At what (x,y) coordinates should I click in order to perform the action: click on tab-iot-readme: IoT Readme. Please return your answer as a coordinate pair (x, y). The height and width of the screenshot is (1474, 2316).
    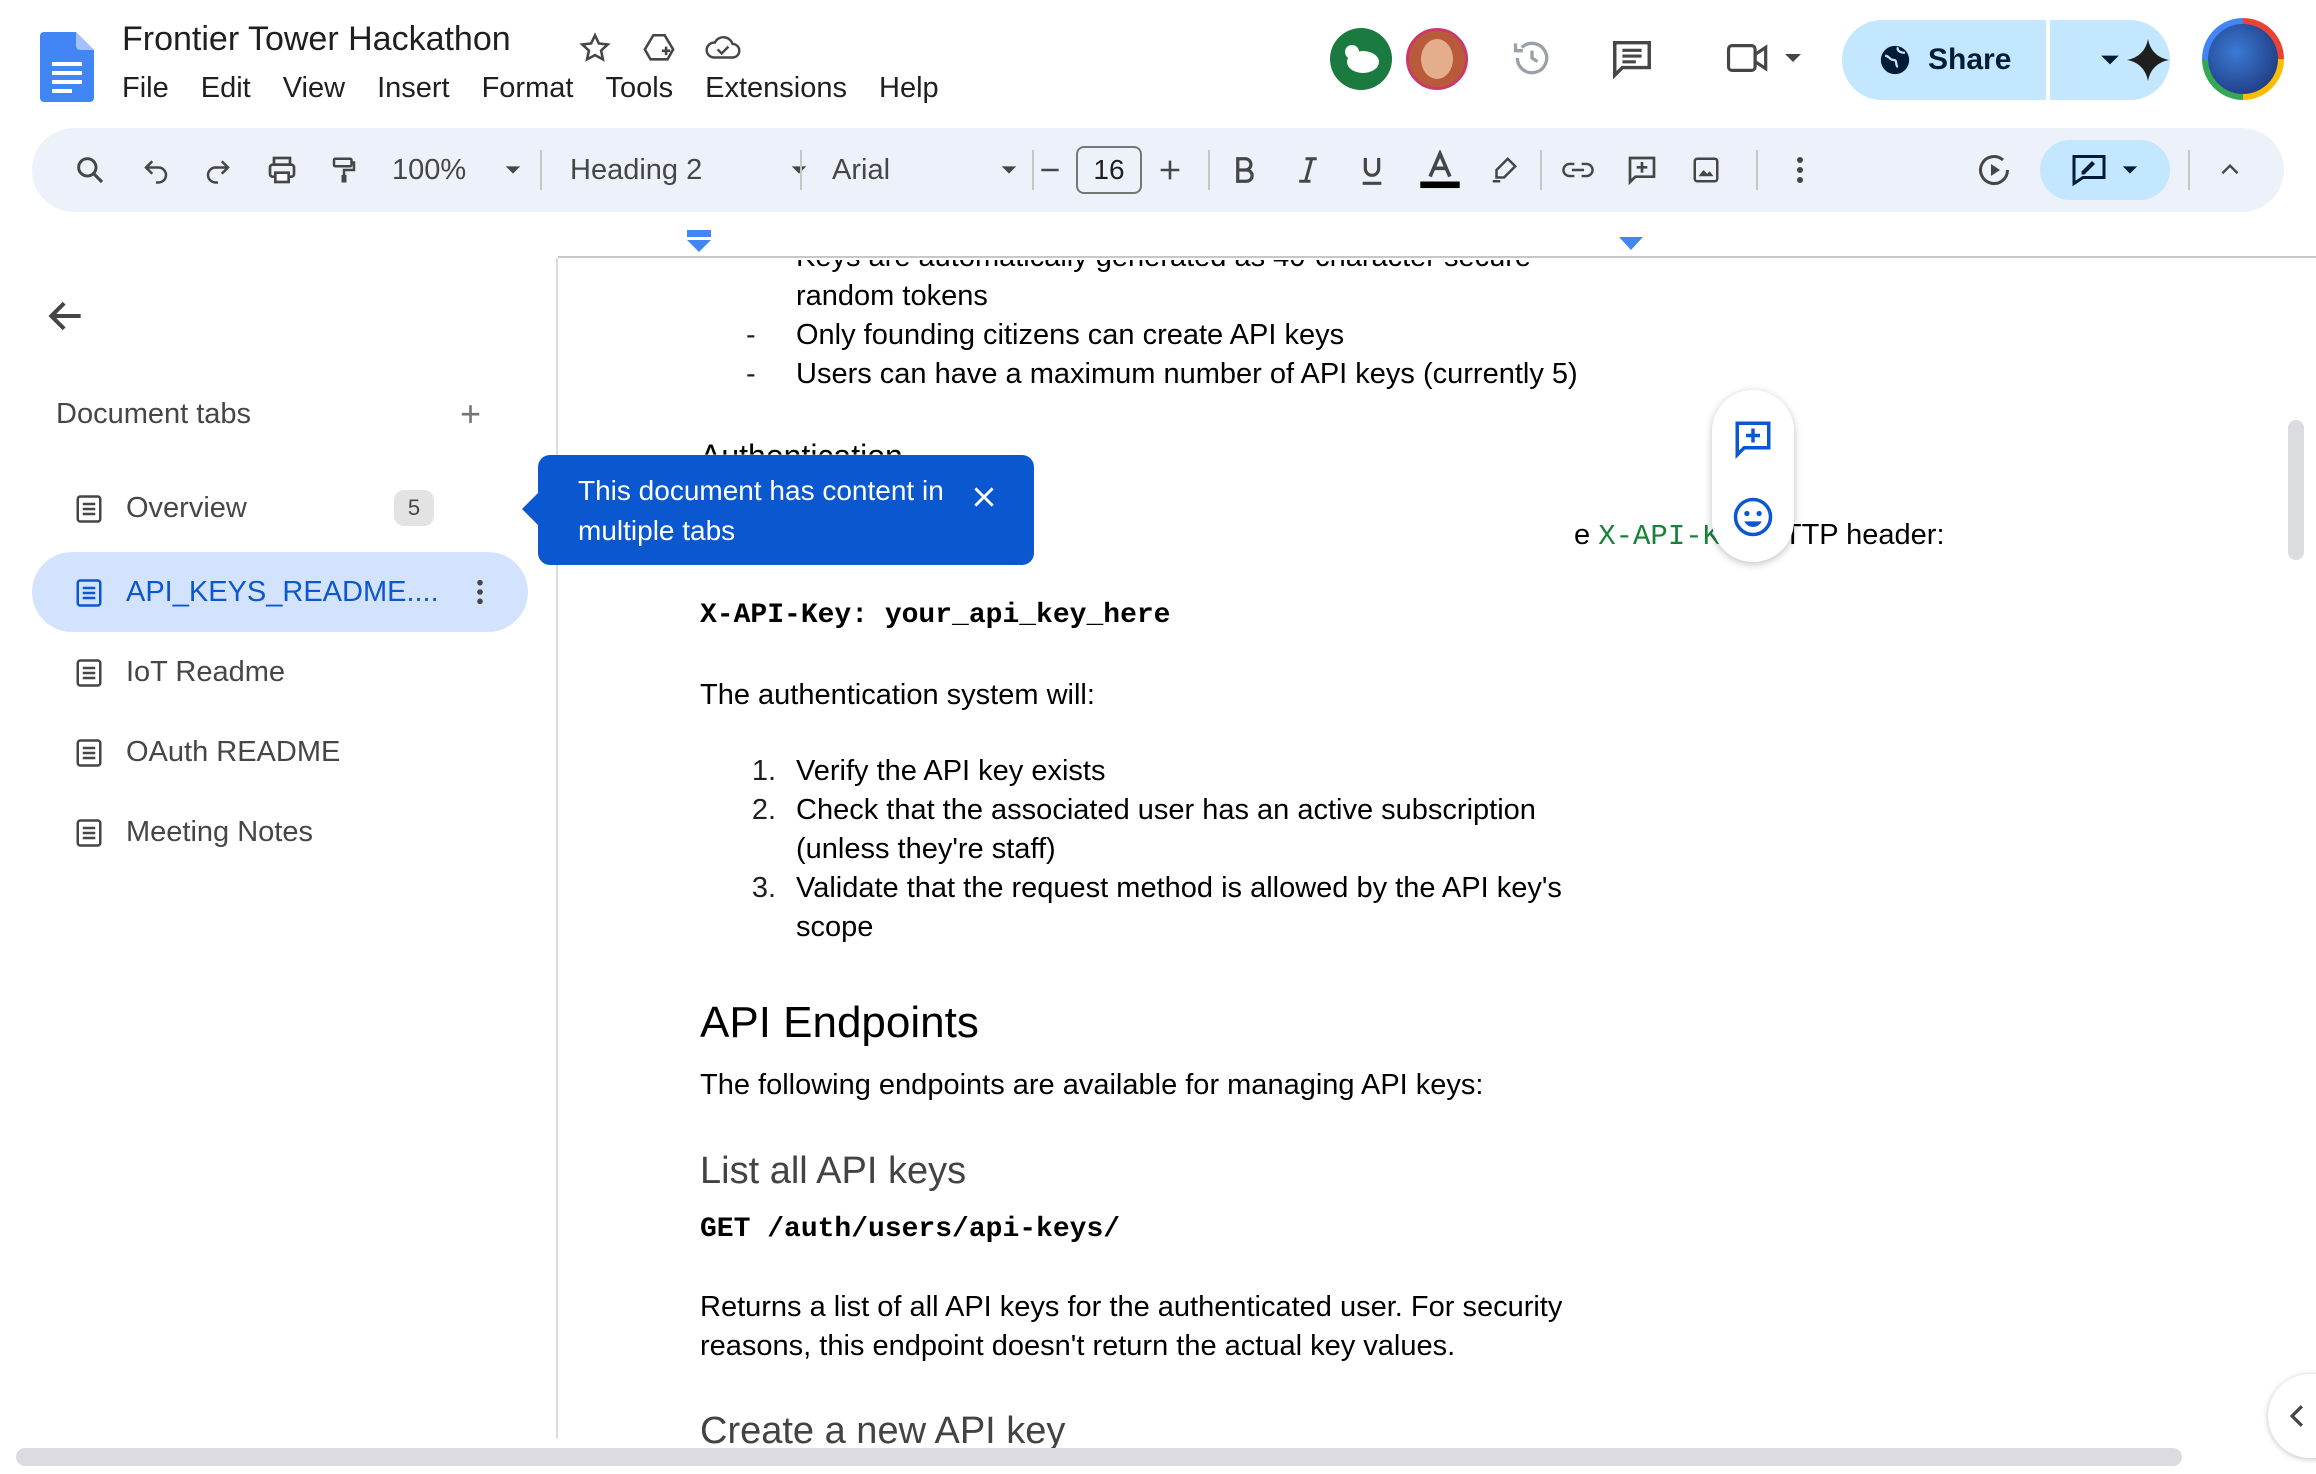
    Looking at the image, I should click on (280, 672).